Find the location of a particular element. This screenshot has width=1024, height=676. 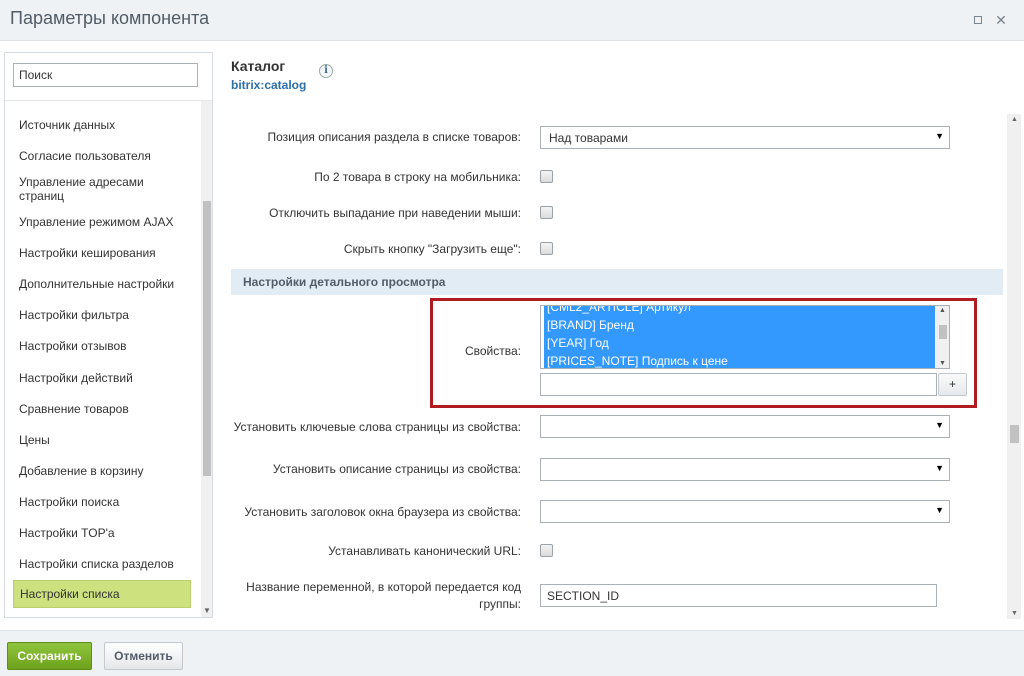

dialog-footer: Сохранить Отменить is located at coordinates (512, 653).